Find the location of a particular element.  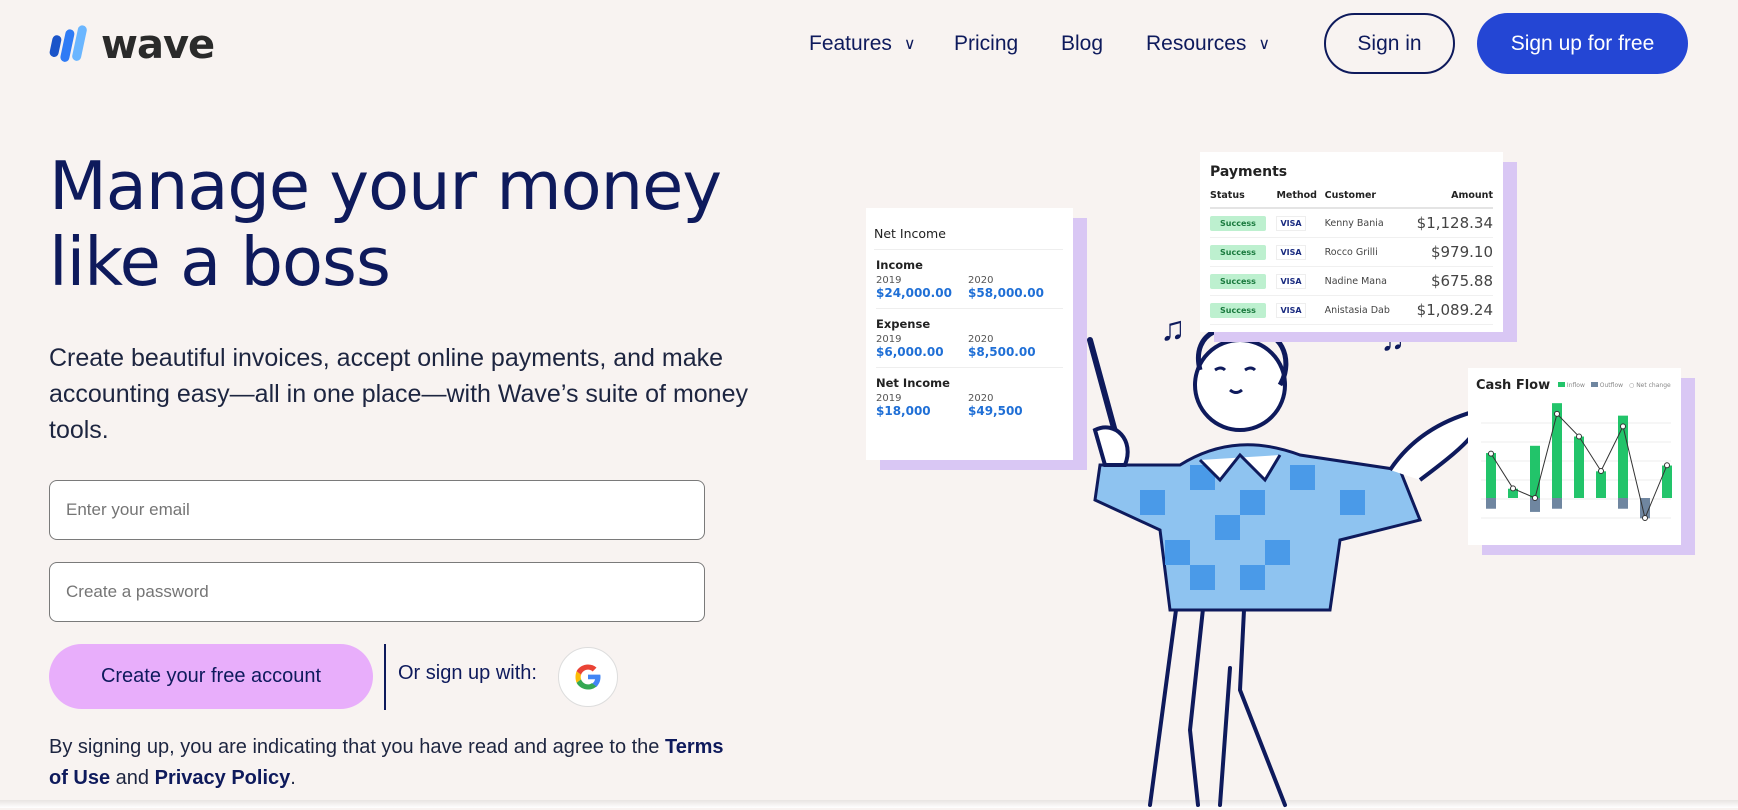

google-icon is located at coordinates (588, 677).